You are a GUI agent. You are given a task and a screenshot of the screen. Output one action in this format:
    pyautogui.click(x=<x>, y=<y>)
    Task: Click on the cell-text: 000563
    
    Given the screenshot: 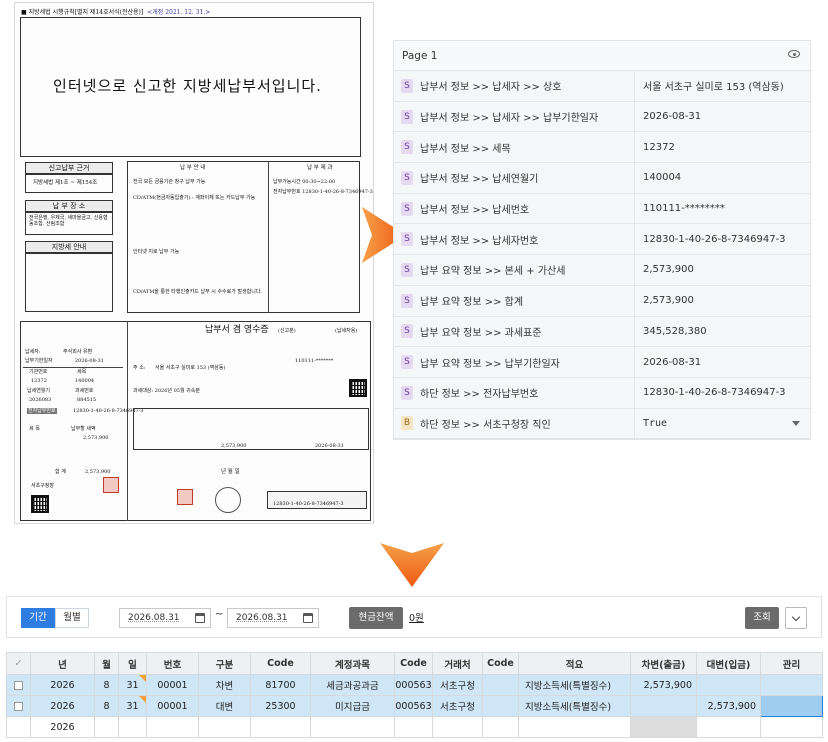 What is the action you would take?
    pyautogui.click(x=413, y=685)
    